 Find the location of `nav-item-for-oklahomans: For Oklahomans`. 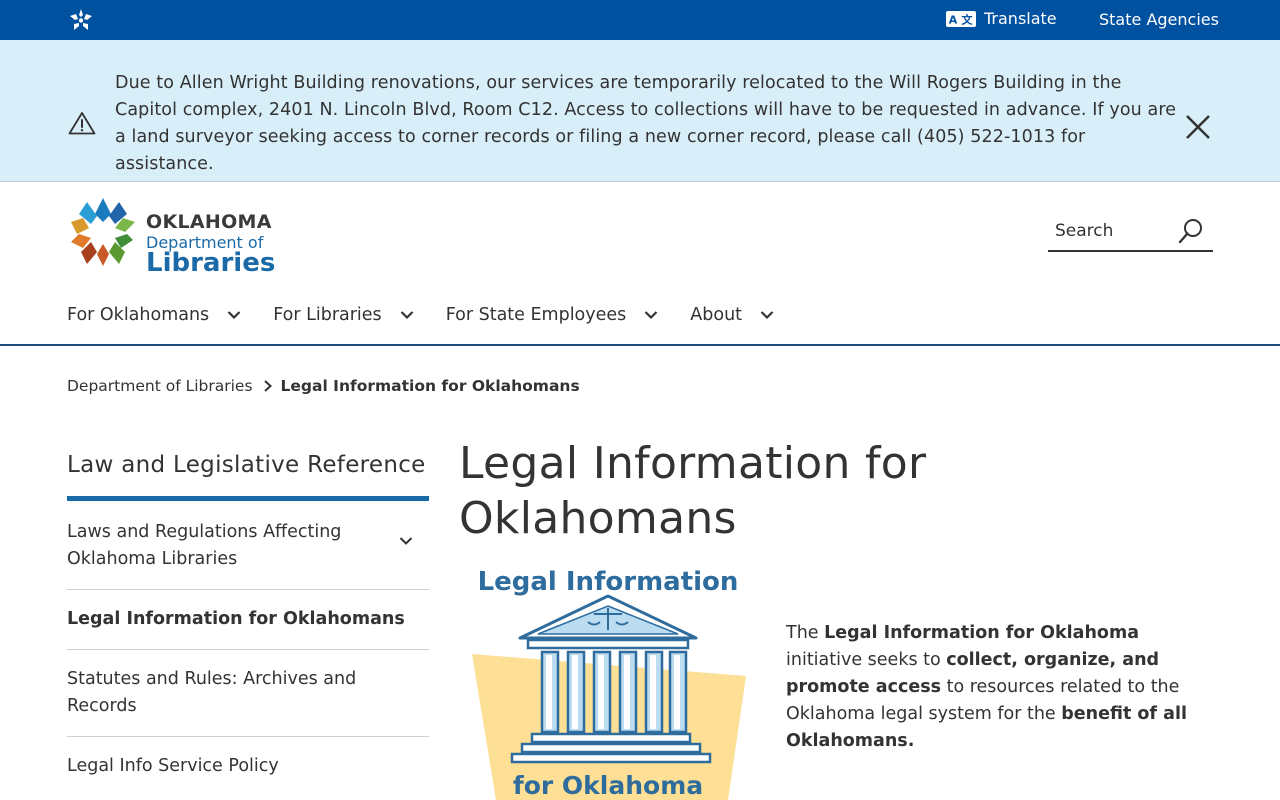

nav-item-for-oklahomans: For Oklahomans is located at coordinates (154, 315).